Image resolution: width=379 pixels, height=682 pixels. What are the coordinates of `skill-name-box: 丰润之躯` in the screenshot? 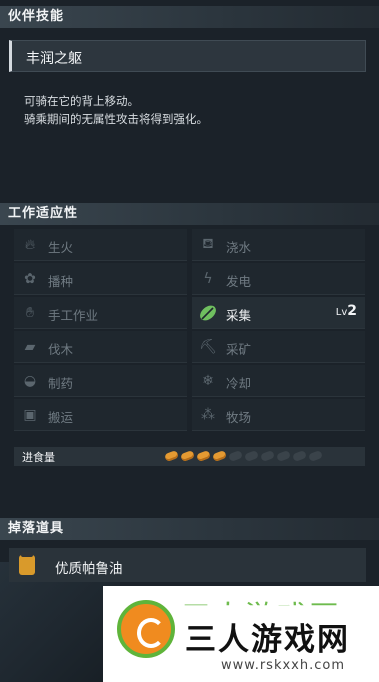 It's located at (187, 56).